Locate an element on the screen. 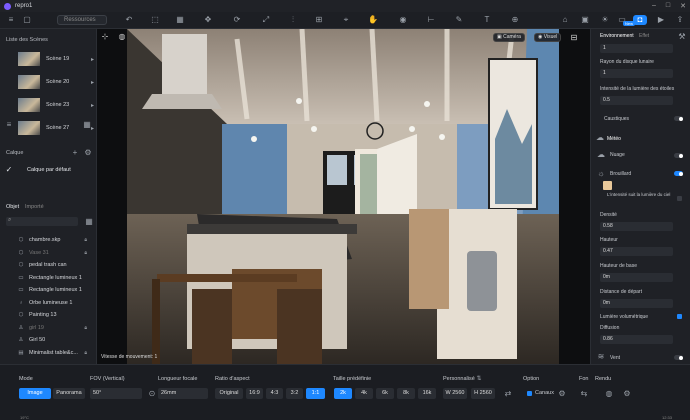 The image size is (690, 420). fog-color-swatch is located at coordinates (607, 185).